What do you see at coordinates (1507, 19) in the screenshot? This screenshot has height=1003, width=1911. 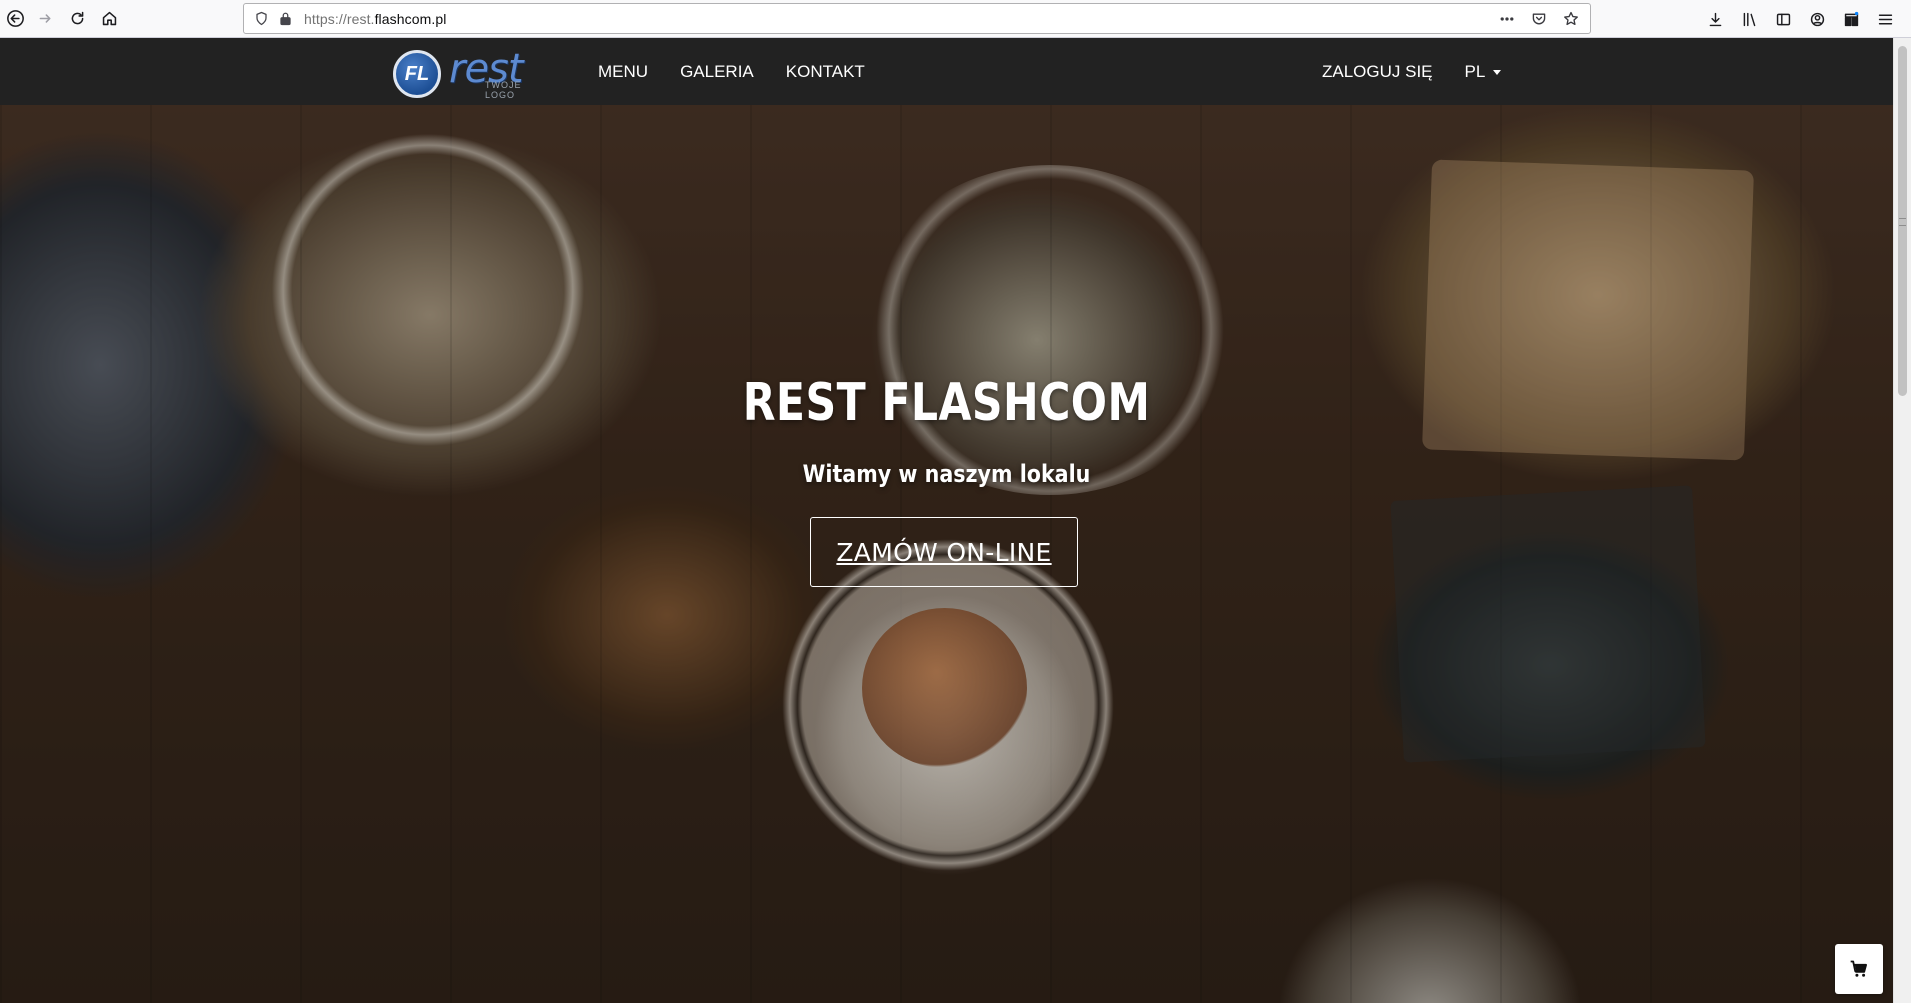 I see `more-actions-icon` at bounding box center [1507, 19].